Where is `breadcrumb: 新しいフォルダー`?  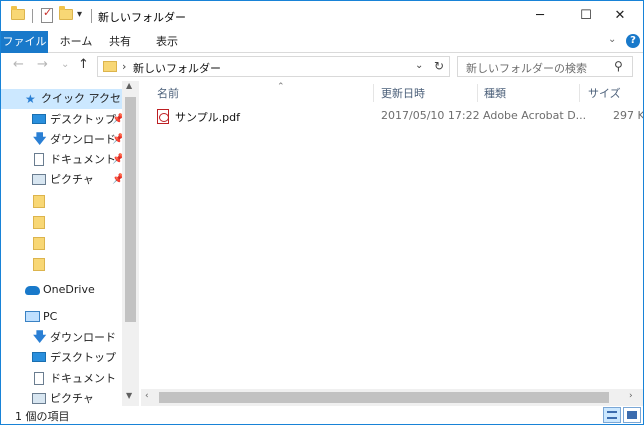 breadcrumb: 新しいフォルダー is located at coordinates (177, 68).